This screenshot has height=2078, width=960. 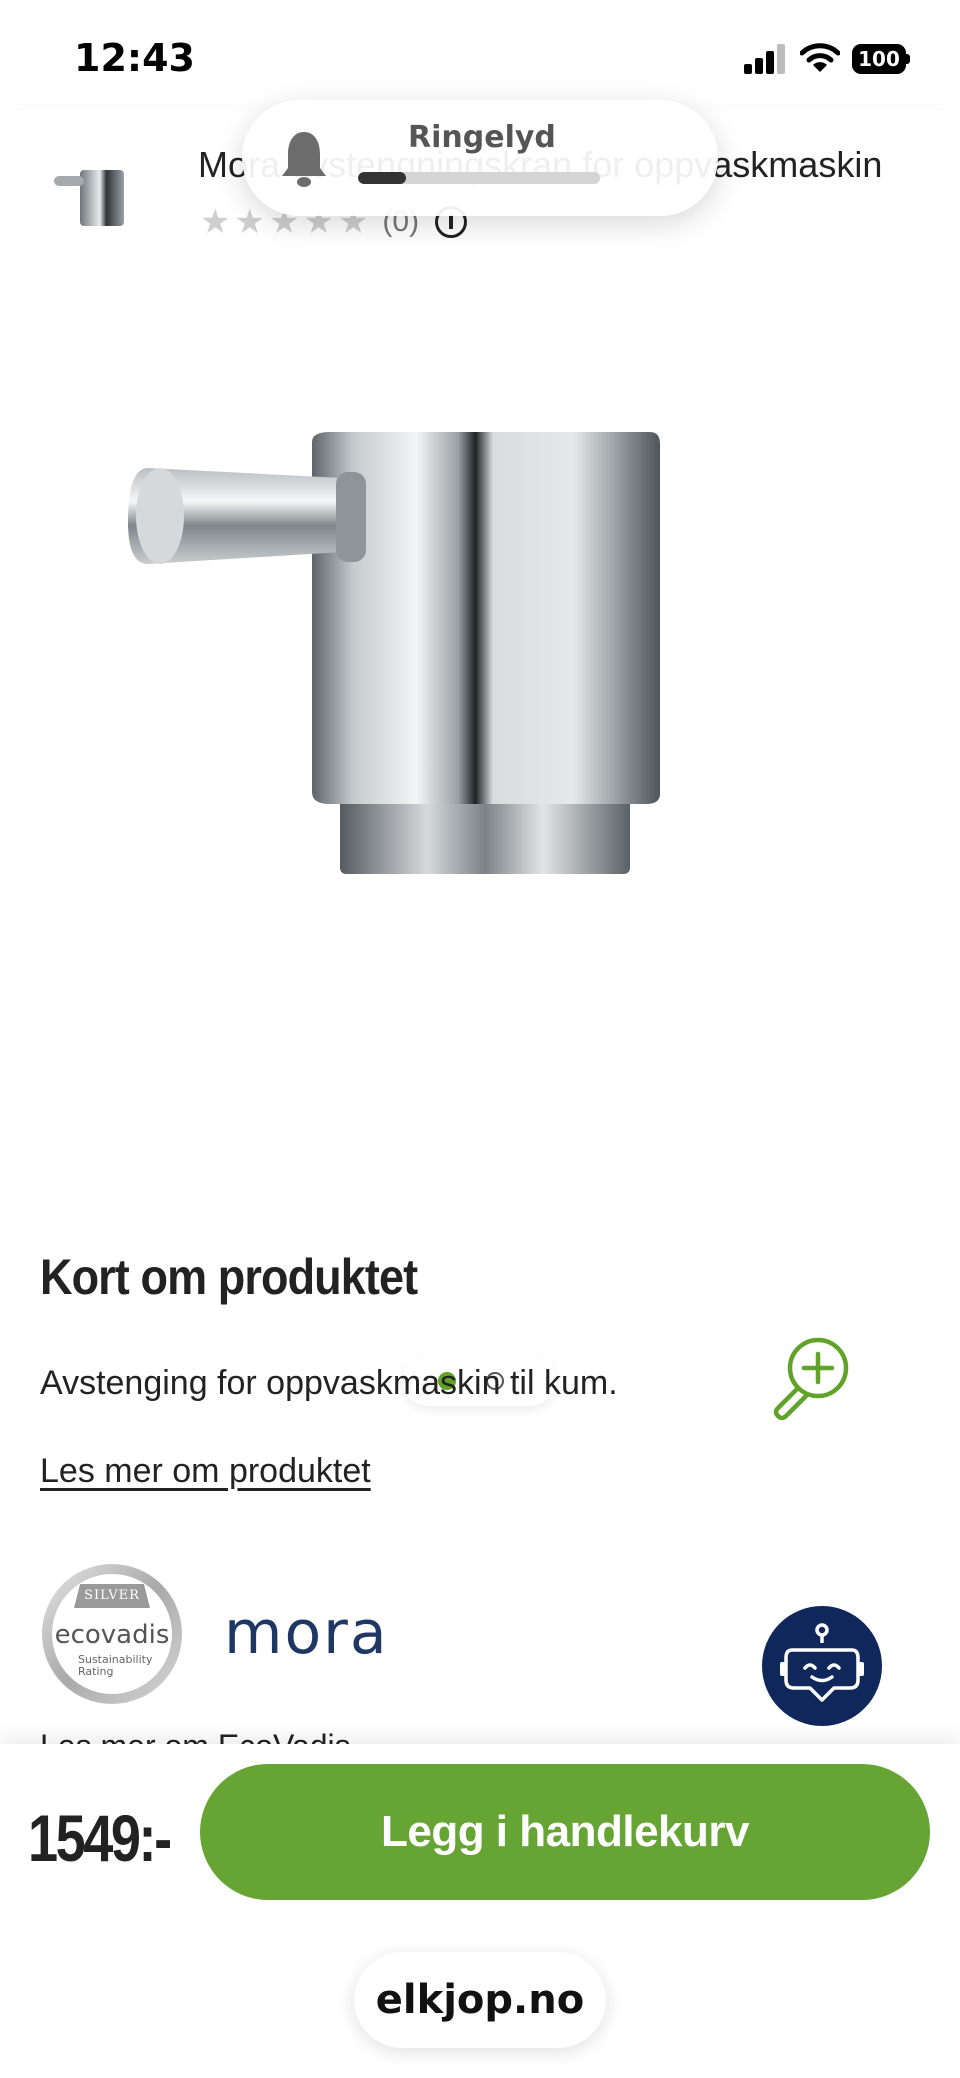 I want to click on add-to-cart-button: Legg i handlekurv, so click(x=565, y=1832).